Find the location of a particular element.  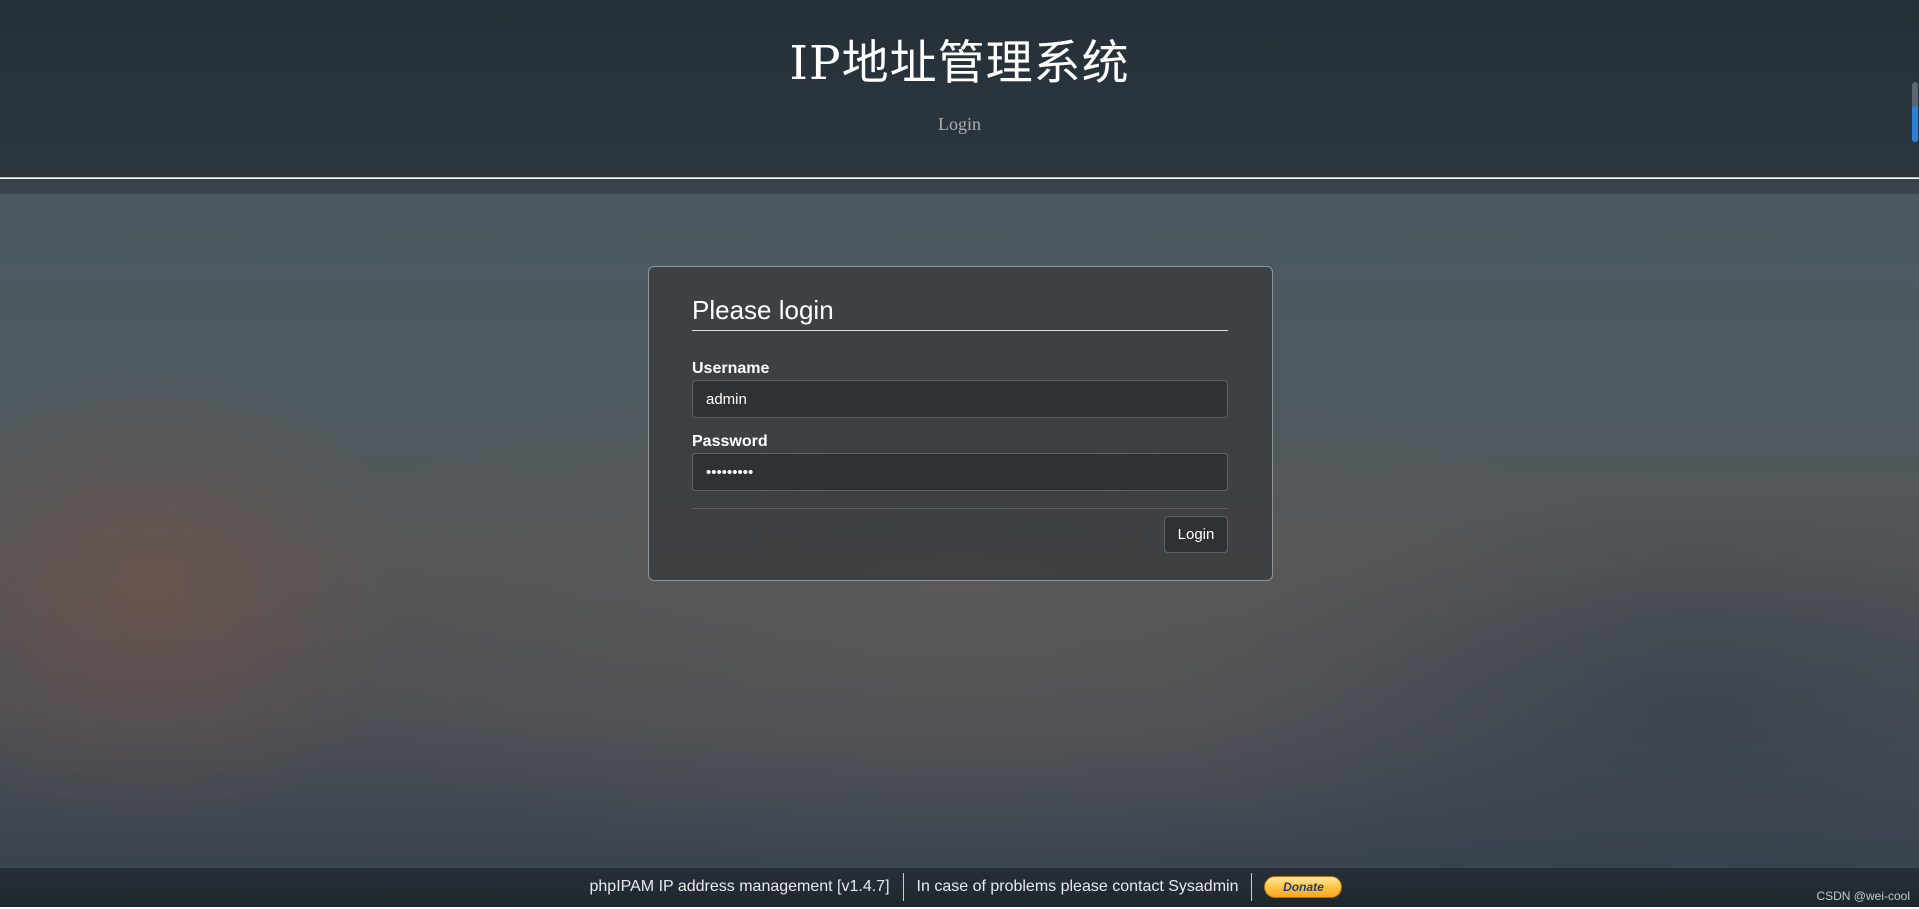

watermark: CSDN @wei-cool is located at coordinates (1863, 896).